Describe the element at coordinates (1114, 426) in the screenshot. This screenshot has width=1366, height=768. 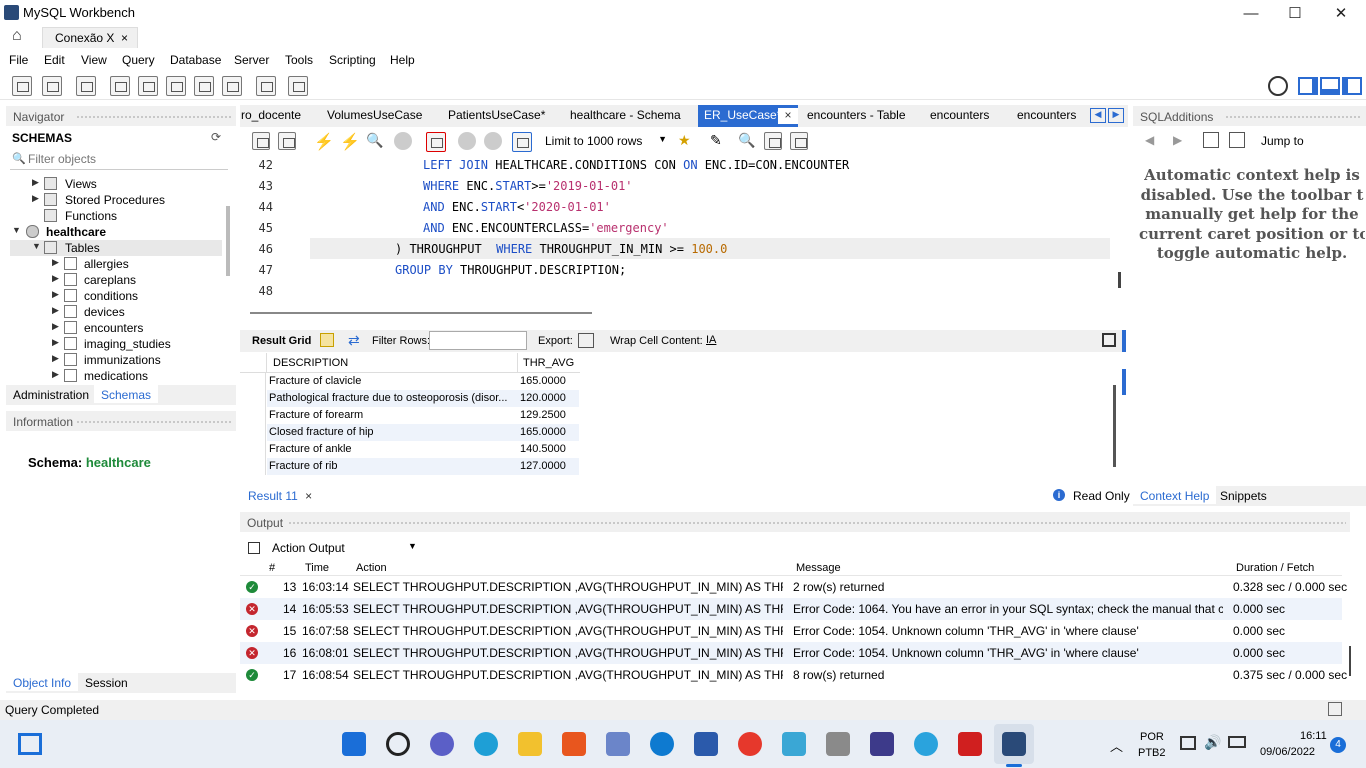
I see `grid-vertical-scrollbar` at that location.